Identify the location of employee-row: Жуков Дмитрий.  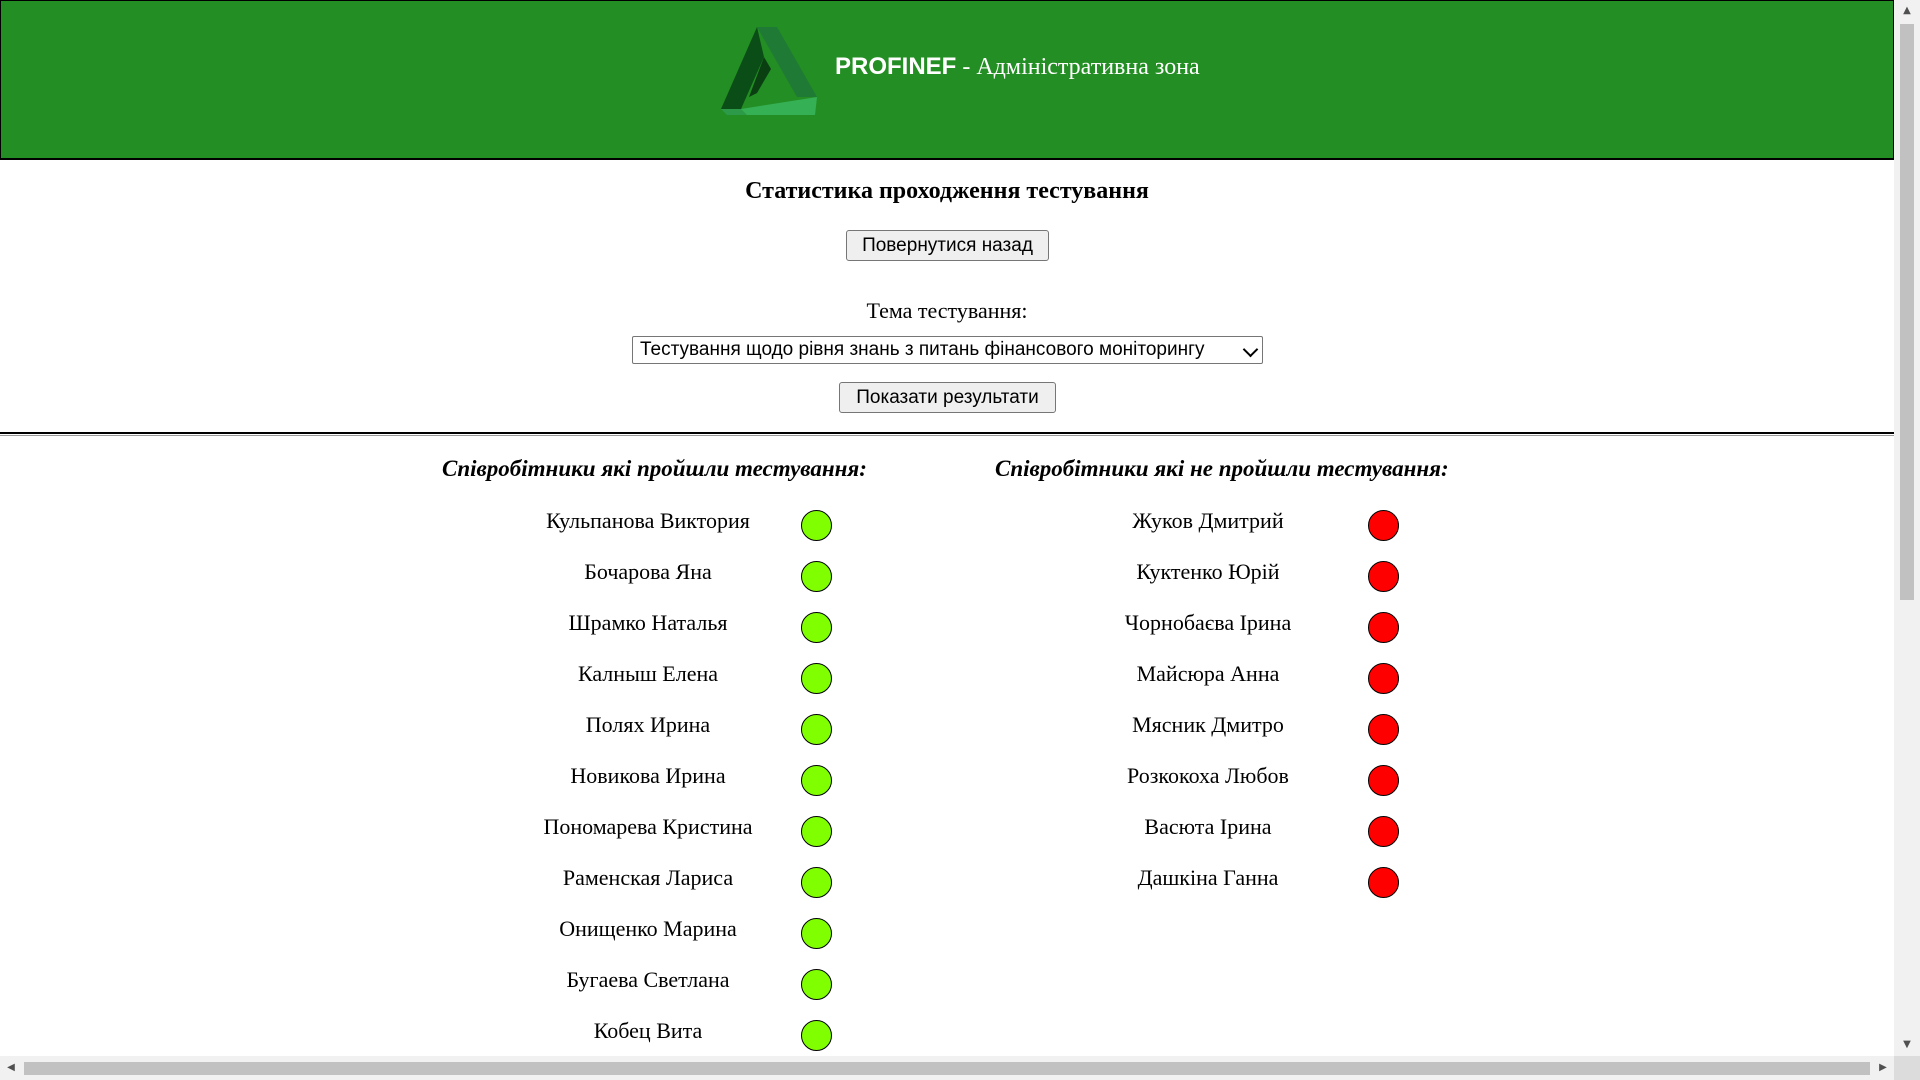
(1240, 520).